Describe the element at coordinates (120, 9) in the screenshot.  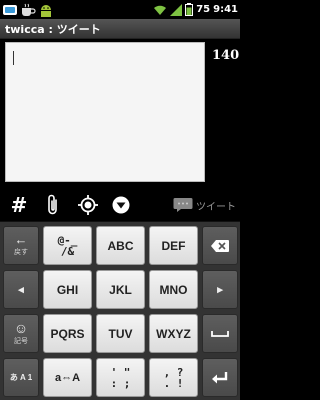
I see `status-bar: 75 9:41` at that location.